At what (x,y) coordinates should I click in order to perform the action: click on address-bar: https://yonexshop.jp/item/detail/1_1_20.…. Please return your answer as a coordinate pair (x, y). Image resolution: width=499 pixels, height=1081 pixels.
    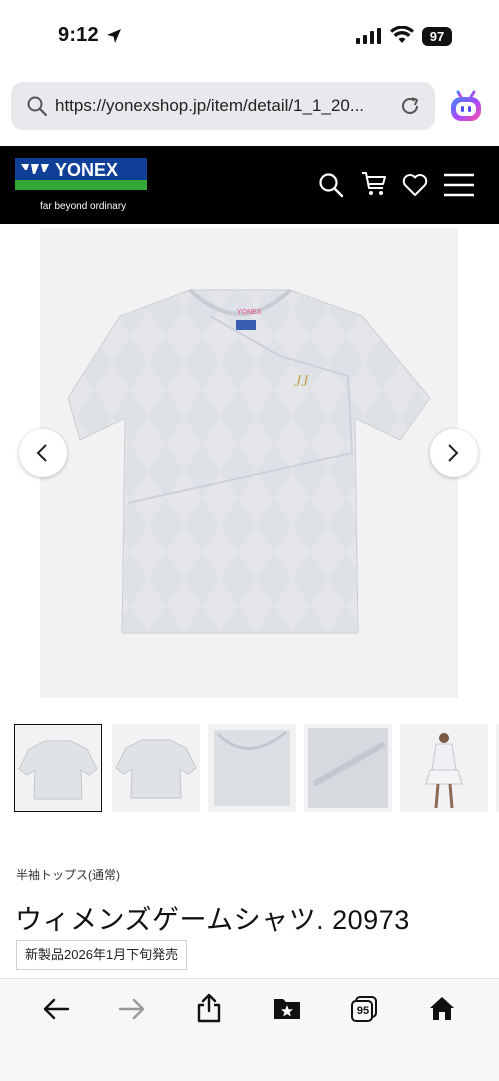
    Looking at the image, I should click on (223, 106).